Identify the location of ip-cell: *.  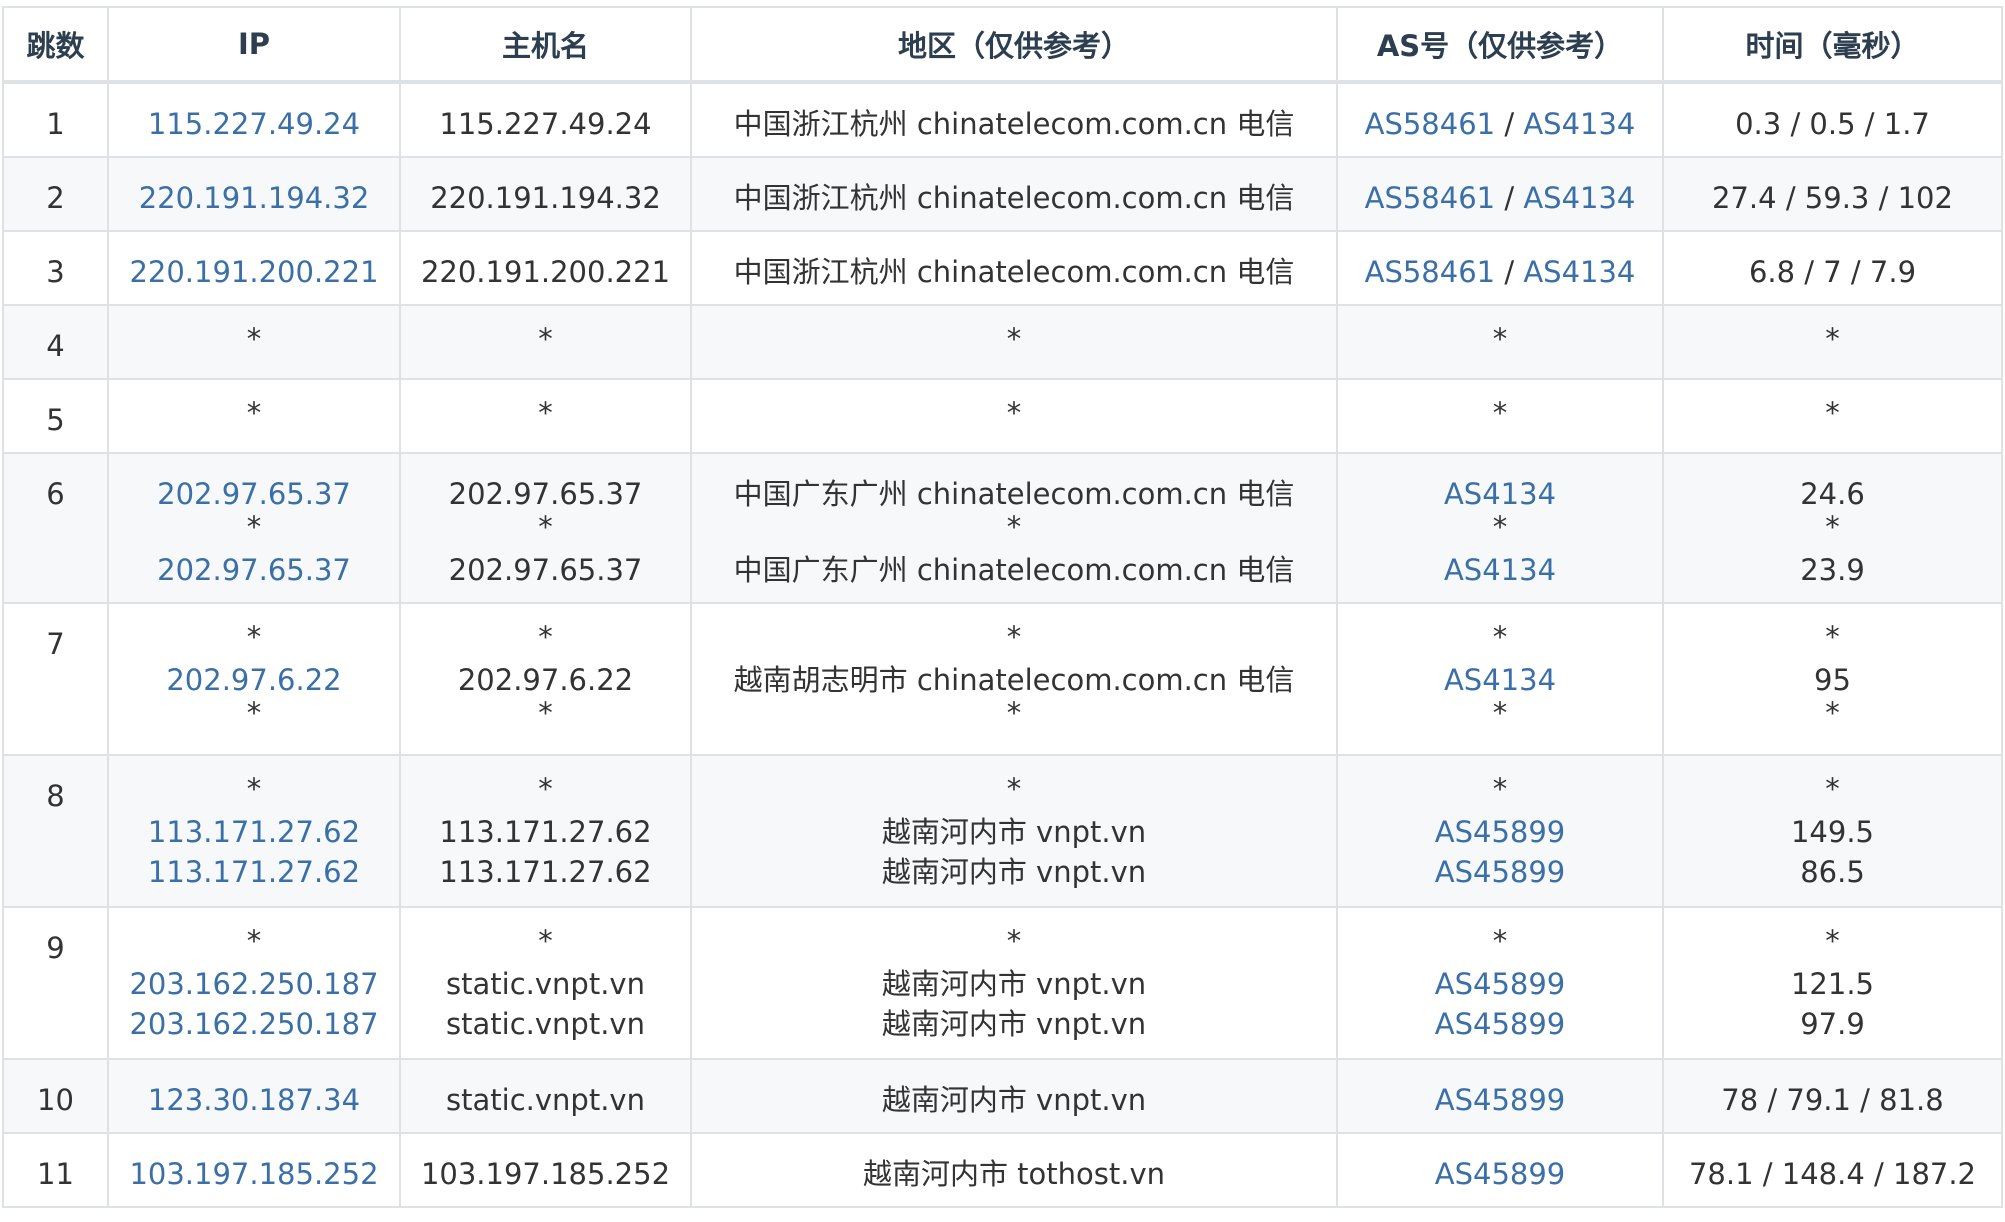
(254, 416).